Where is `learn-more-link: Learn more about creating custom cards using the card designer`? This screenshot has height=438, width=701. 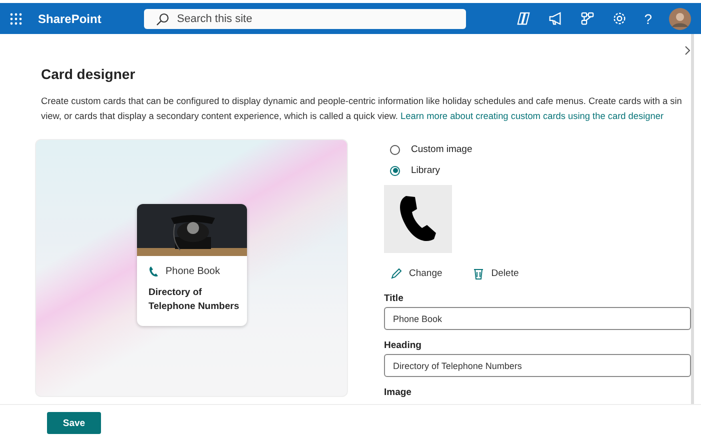 learn-more-link: Learn more about creating custom cards using the card designer is located at coordinates (532, 116).